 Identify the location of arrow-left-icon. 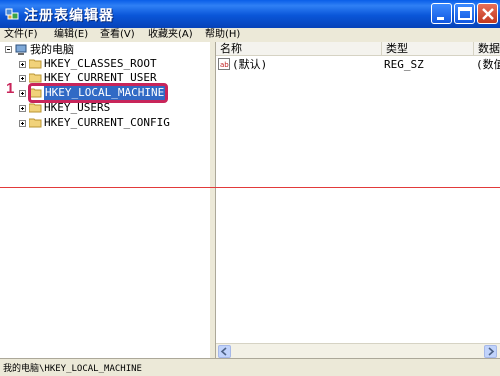
(223, 351).